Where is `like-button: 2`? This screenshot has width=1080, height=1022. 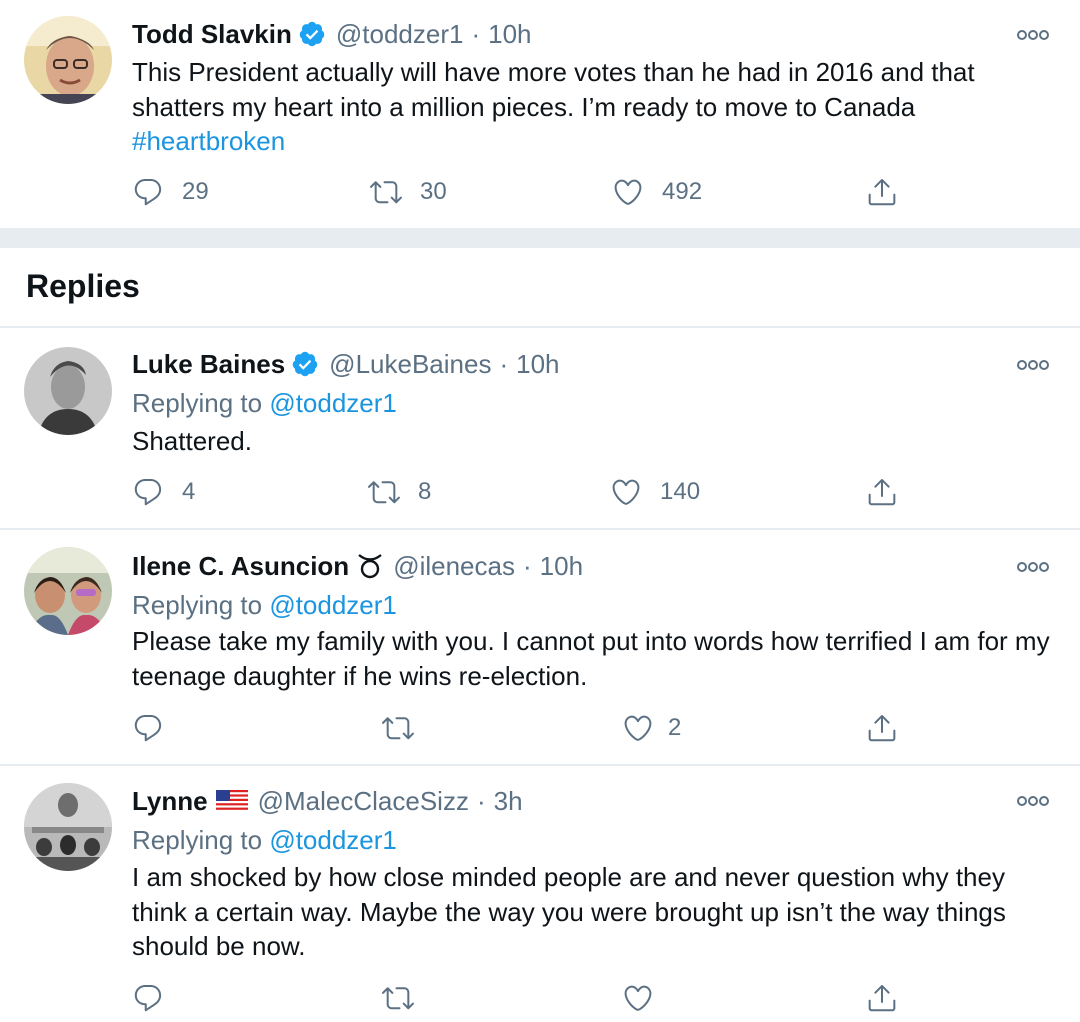
like-button: 2 is located at coordinates (651, 728).